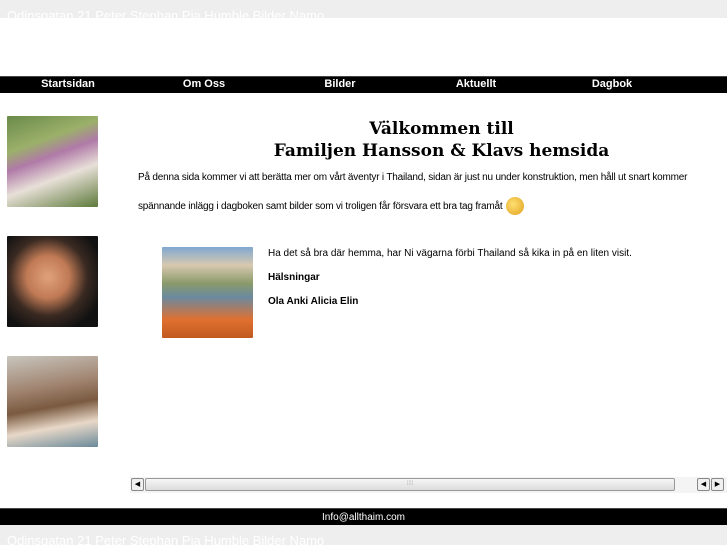 The width and height of the screenshot is (727, 548). What do you see at coordinates (52, 281) in the screenshot?
I see `photo-man` at bounding box center [52, 281].